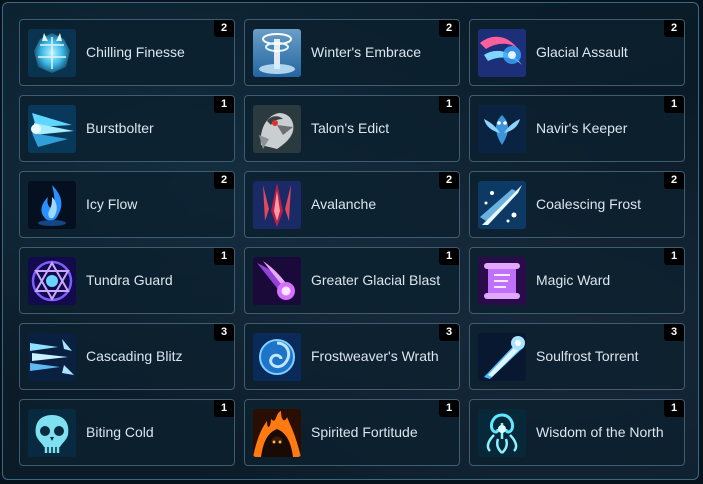  Describe the element at coordinates (135, 52) in the screenshot. I see `talent-name: Chilling Finesse` at that location.